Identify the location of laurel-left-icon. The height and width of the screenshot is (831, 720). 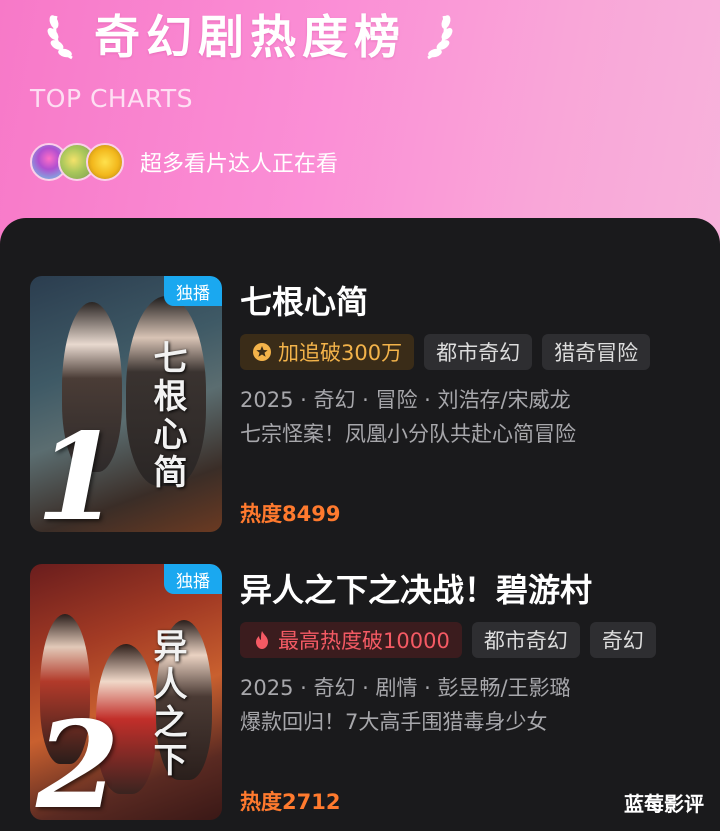
(60, 37).